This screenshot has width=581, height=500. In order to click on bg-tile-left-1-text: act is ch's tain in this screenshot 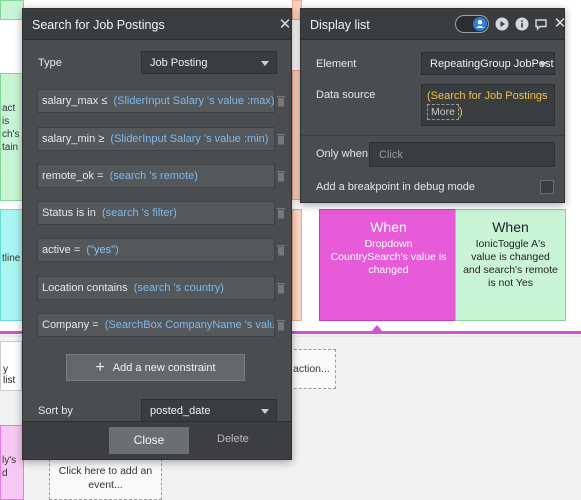, I will do `click(11, 128)`.